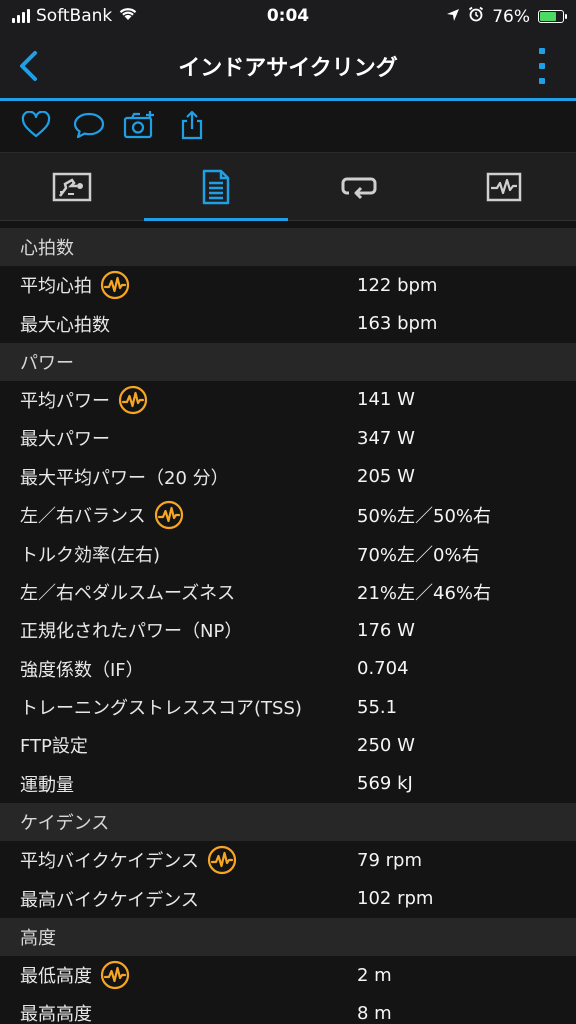 The height and width of the screenshot is (1024, 576). Describe the element at coordinates (288, 745) in the screenshot. I see `stat-row: FTP設定 250 W` at that location.